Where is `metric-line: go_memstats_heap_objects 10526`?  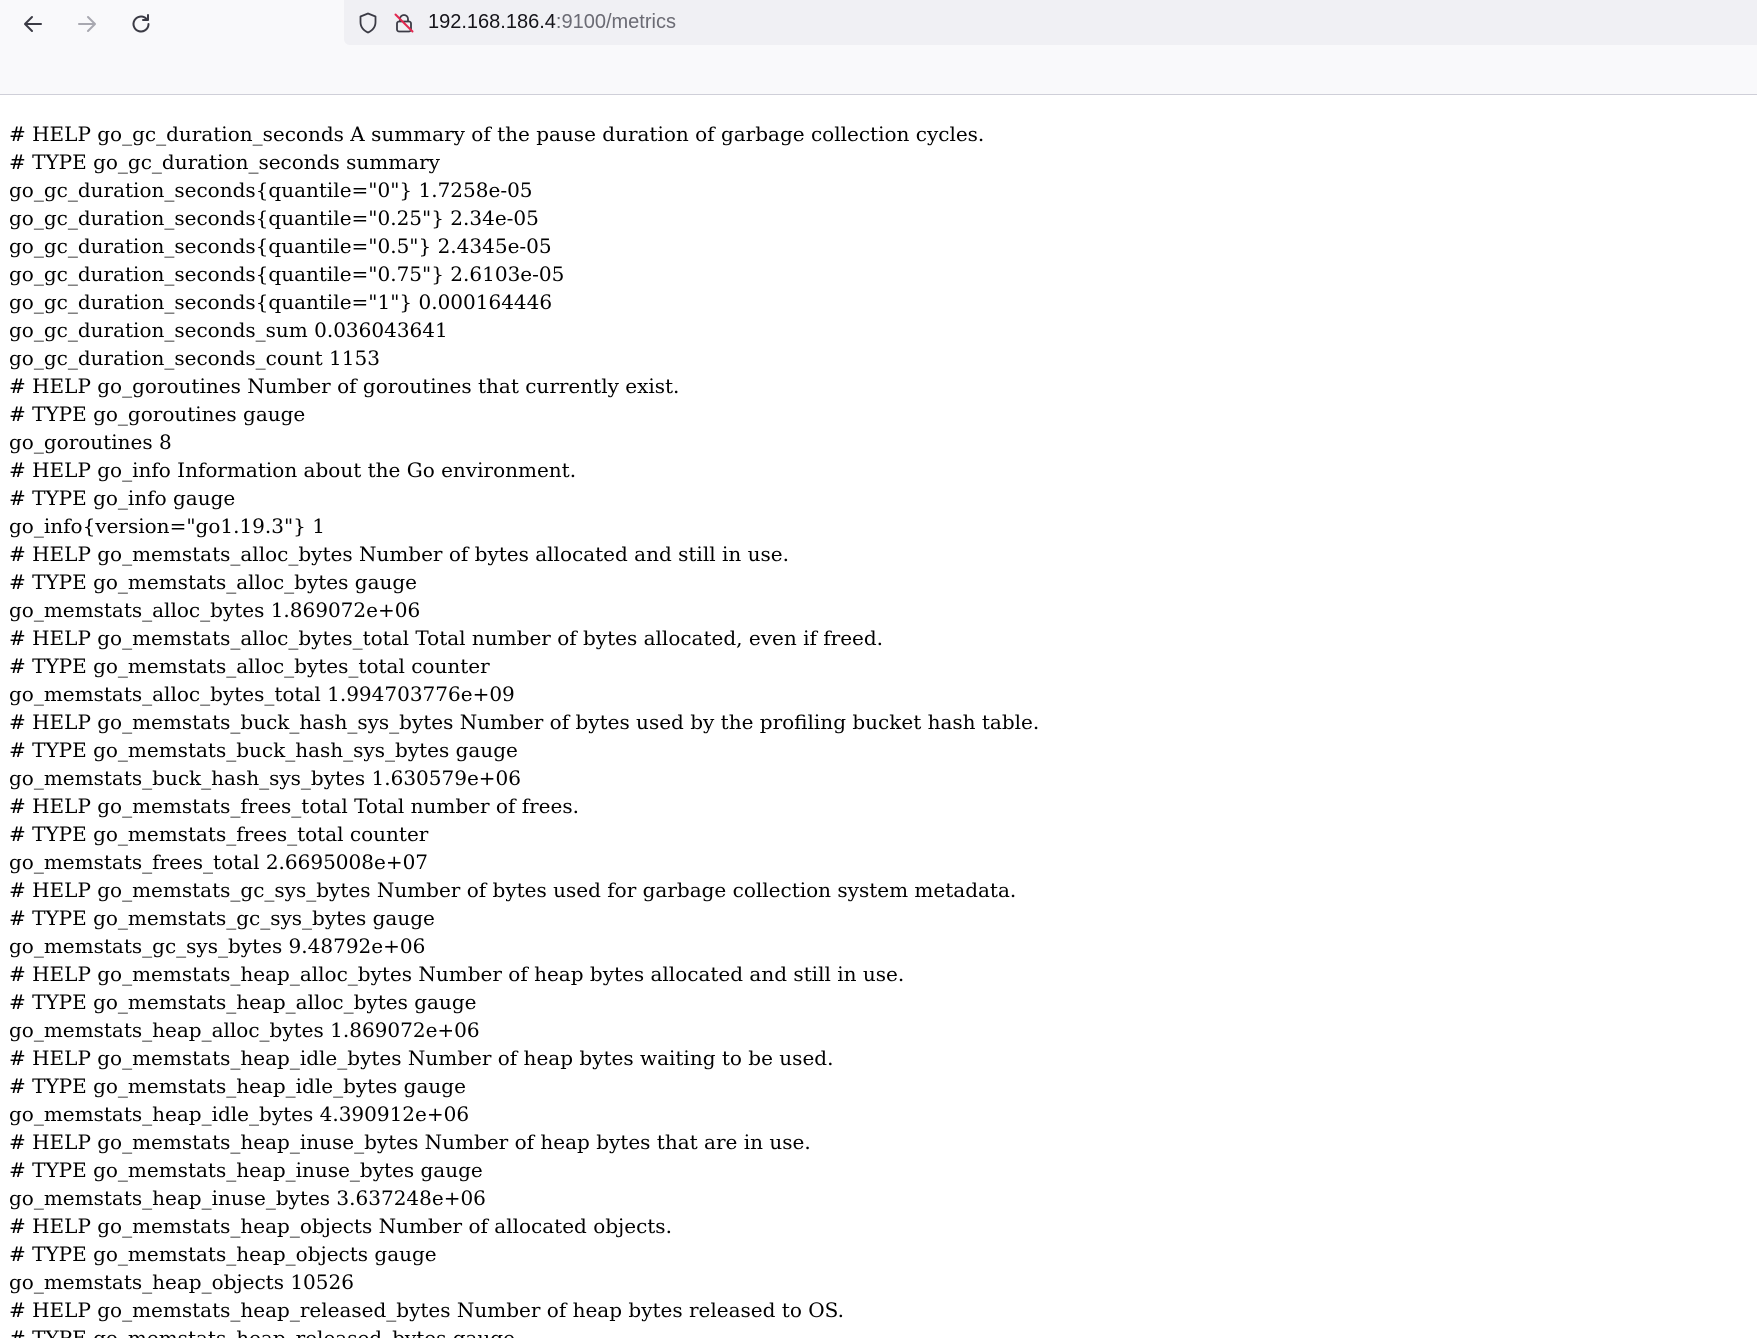
metric-line: go_memstats_heap_objects 10526 is located at coordinates (181, 1282).